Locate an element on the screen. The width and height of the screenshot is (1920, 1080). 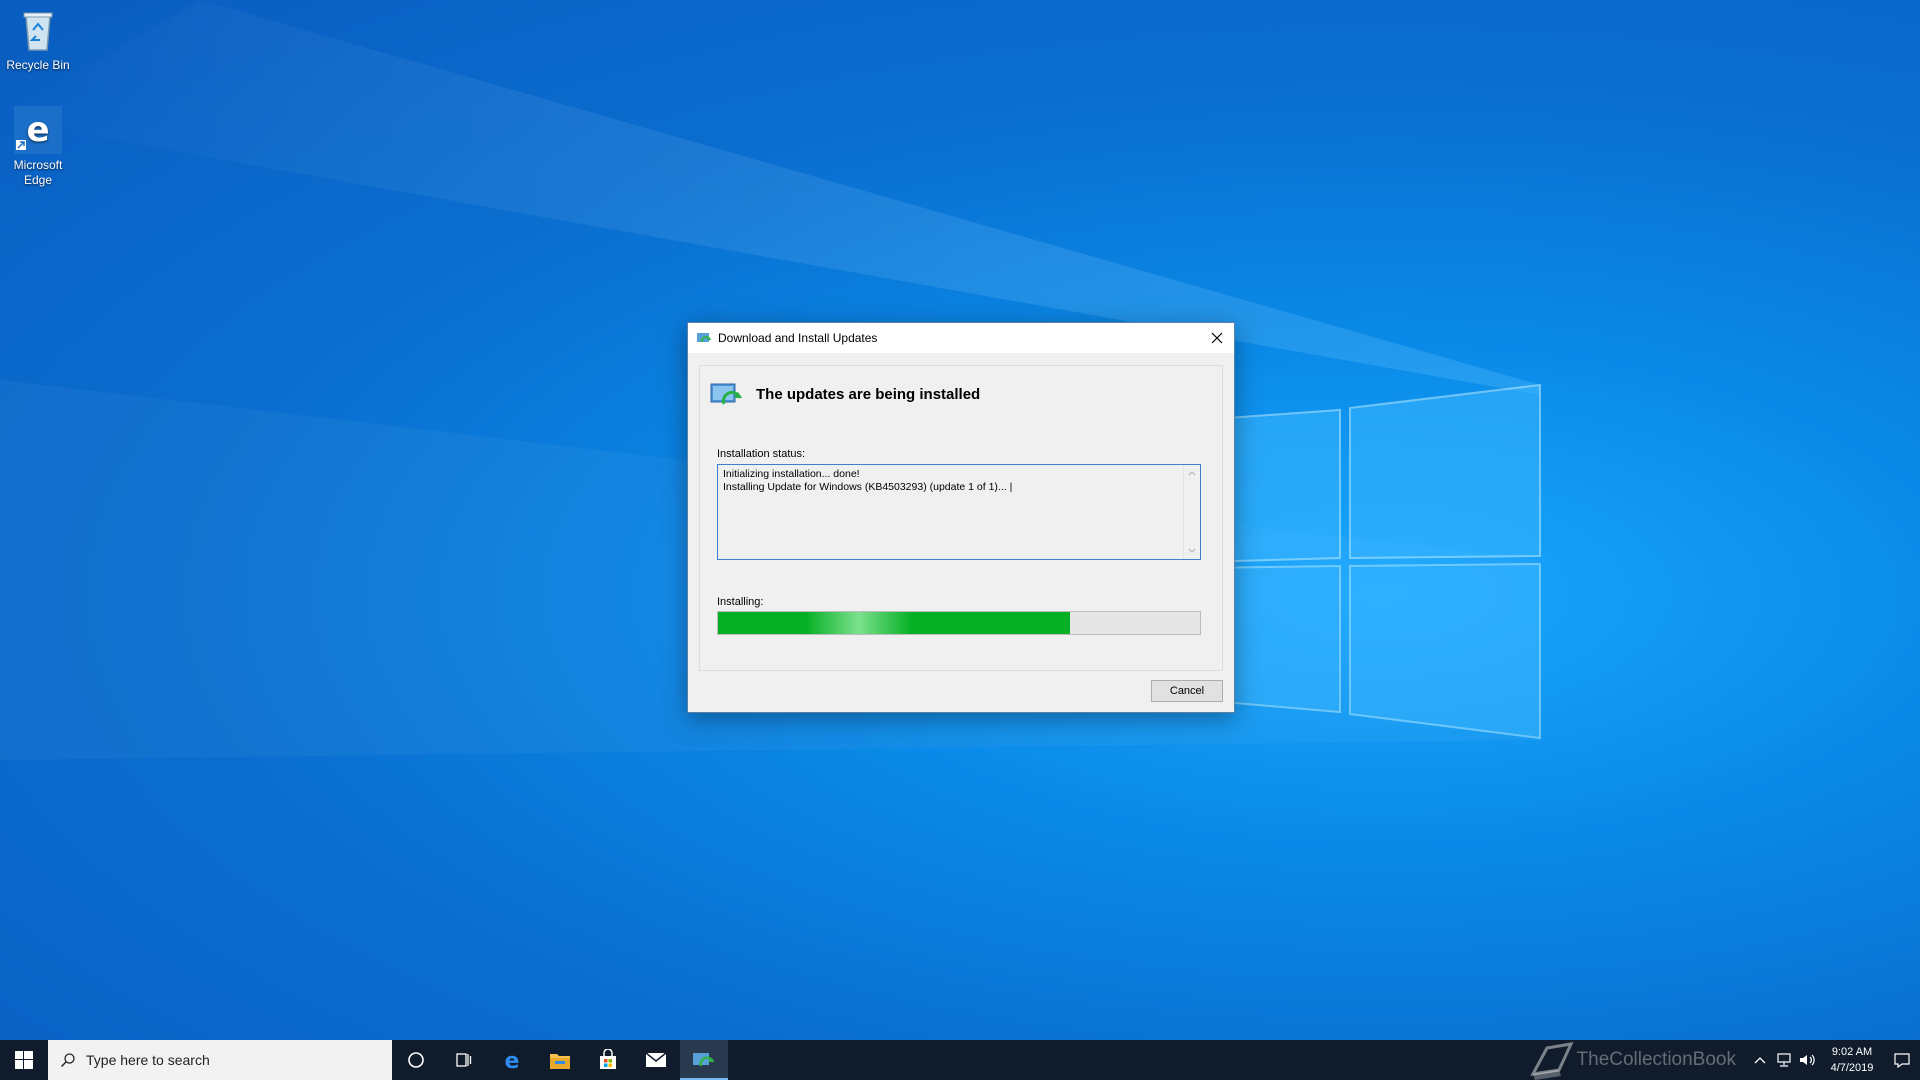
cortana-icon is located at coordinates (416, 1060).